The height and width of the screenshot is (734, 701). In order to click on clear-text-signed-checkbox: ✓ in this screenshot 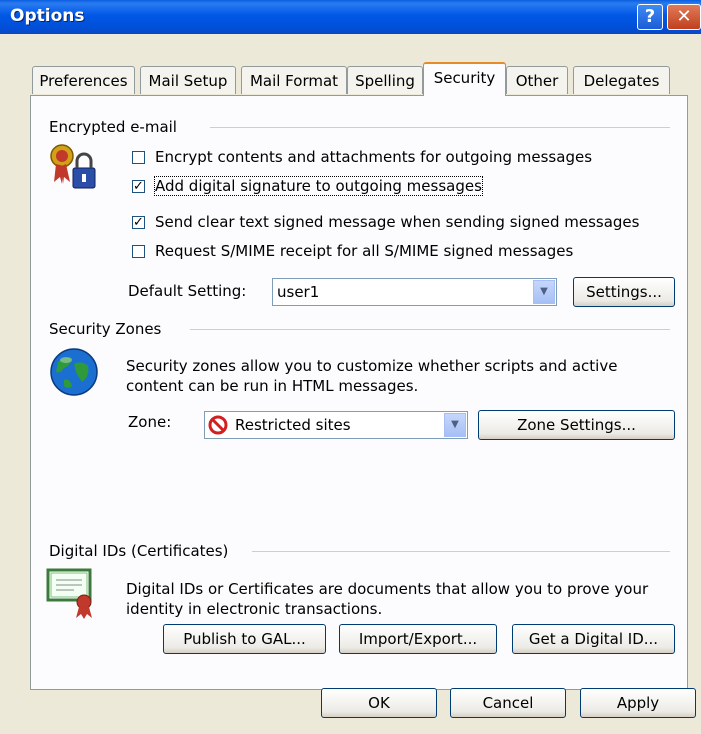, I will do `click(138, 222)`.